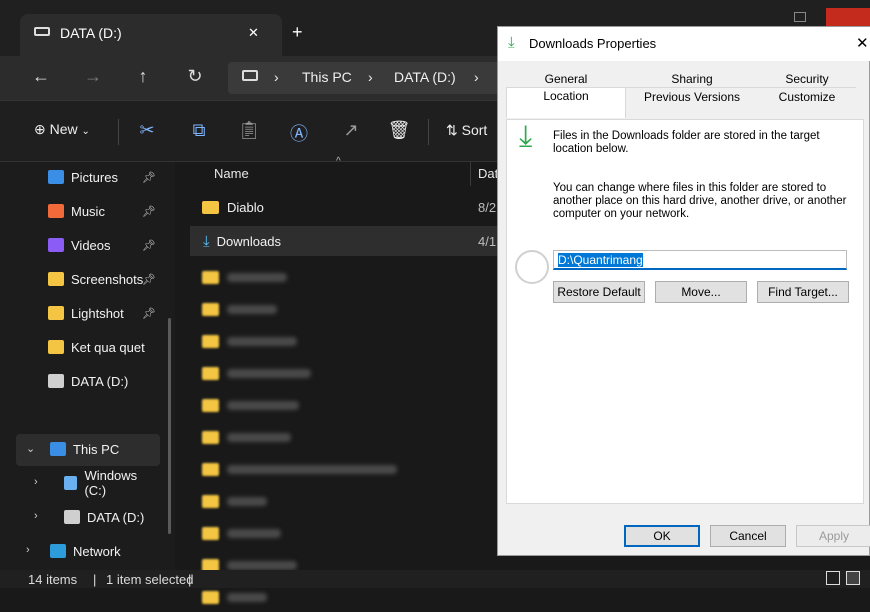  I want to click on new-button: ⊕ New ⌄, so click(62, 129).